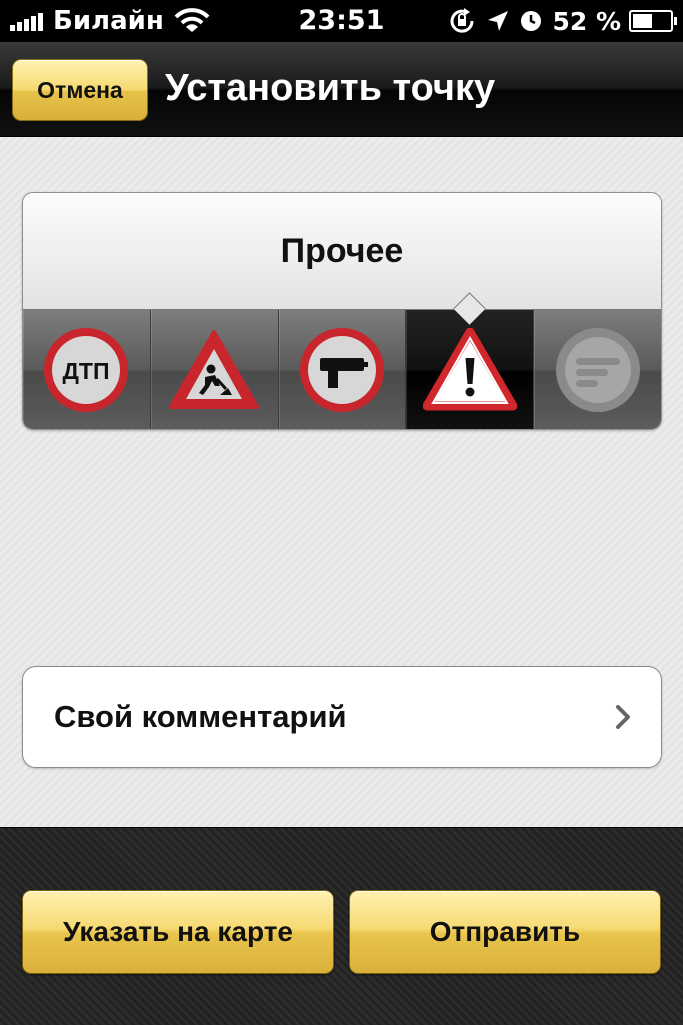 The image size is (683, 1025). Describe the element at coordinates (80, 90) in the screenshot. I see `cancel-button: Отмена` at that location.